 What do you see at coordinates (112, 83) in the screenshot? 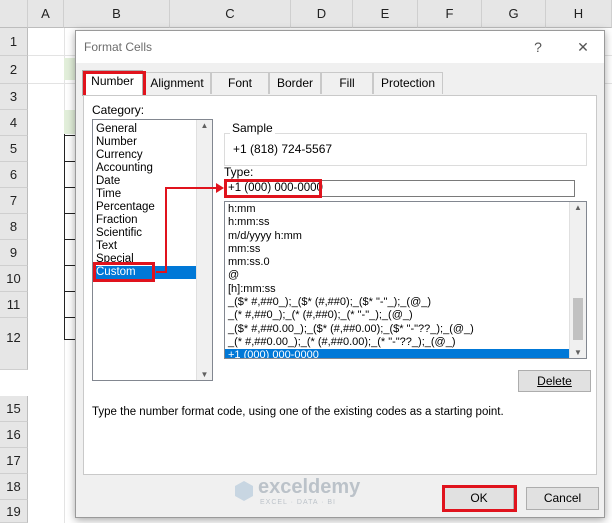
I see `tab-number: Number` at bounding box center [112, 83].